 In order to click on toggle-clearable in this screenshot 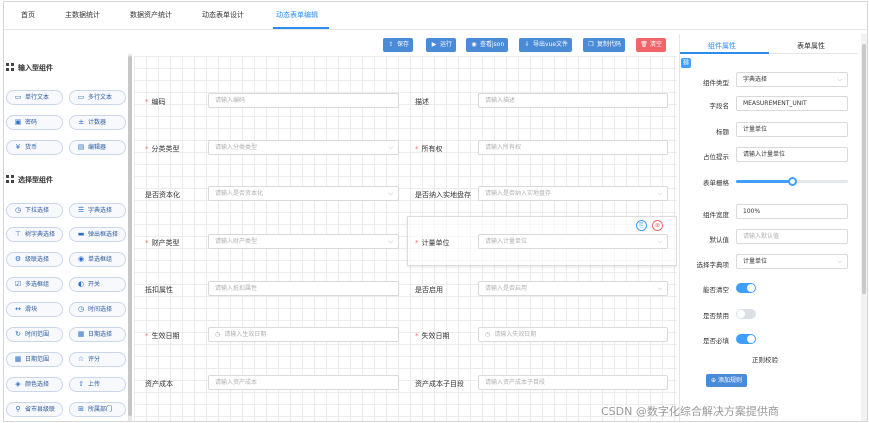, I will do `click(746, 288)`.